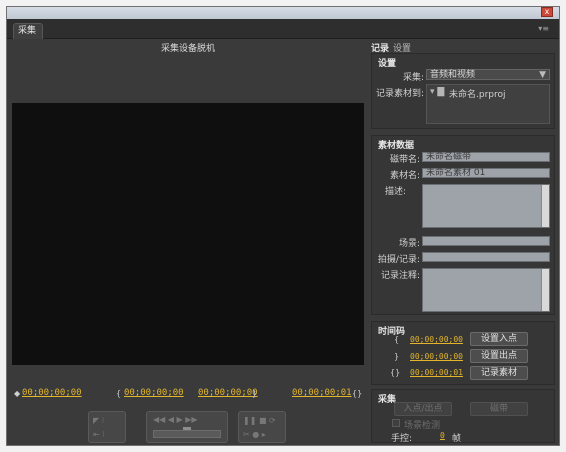  I want to click on comment-scrollbar, so click(545, 290).